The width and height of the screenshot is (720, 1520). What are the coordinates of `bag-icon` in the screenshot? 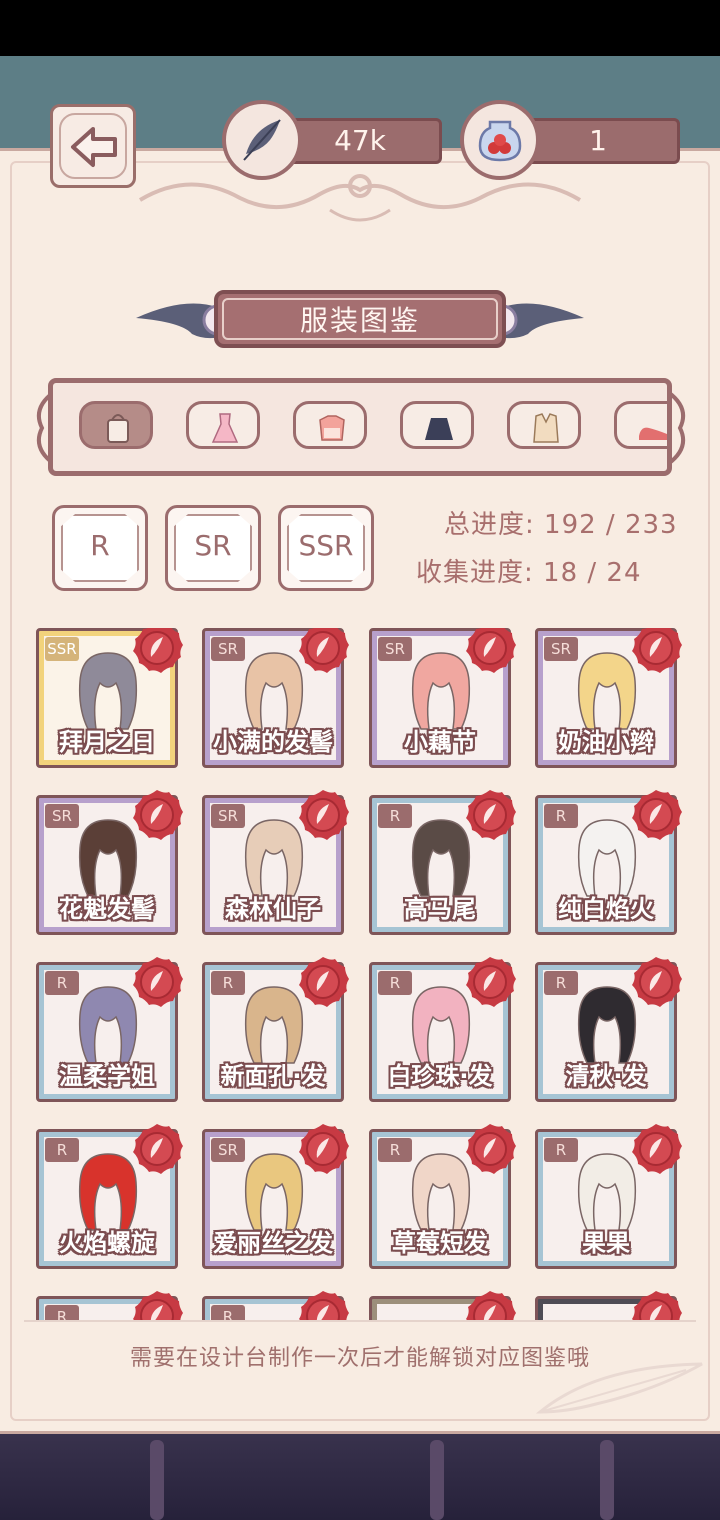 It's located at (118, 428).